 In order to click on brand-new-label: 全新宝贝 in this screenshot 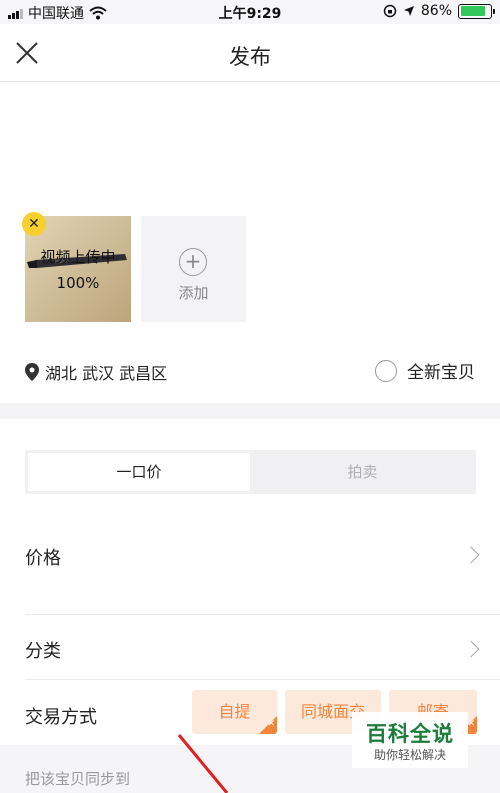, I will do `click(441, 373)`.